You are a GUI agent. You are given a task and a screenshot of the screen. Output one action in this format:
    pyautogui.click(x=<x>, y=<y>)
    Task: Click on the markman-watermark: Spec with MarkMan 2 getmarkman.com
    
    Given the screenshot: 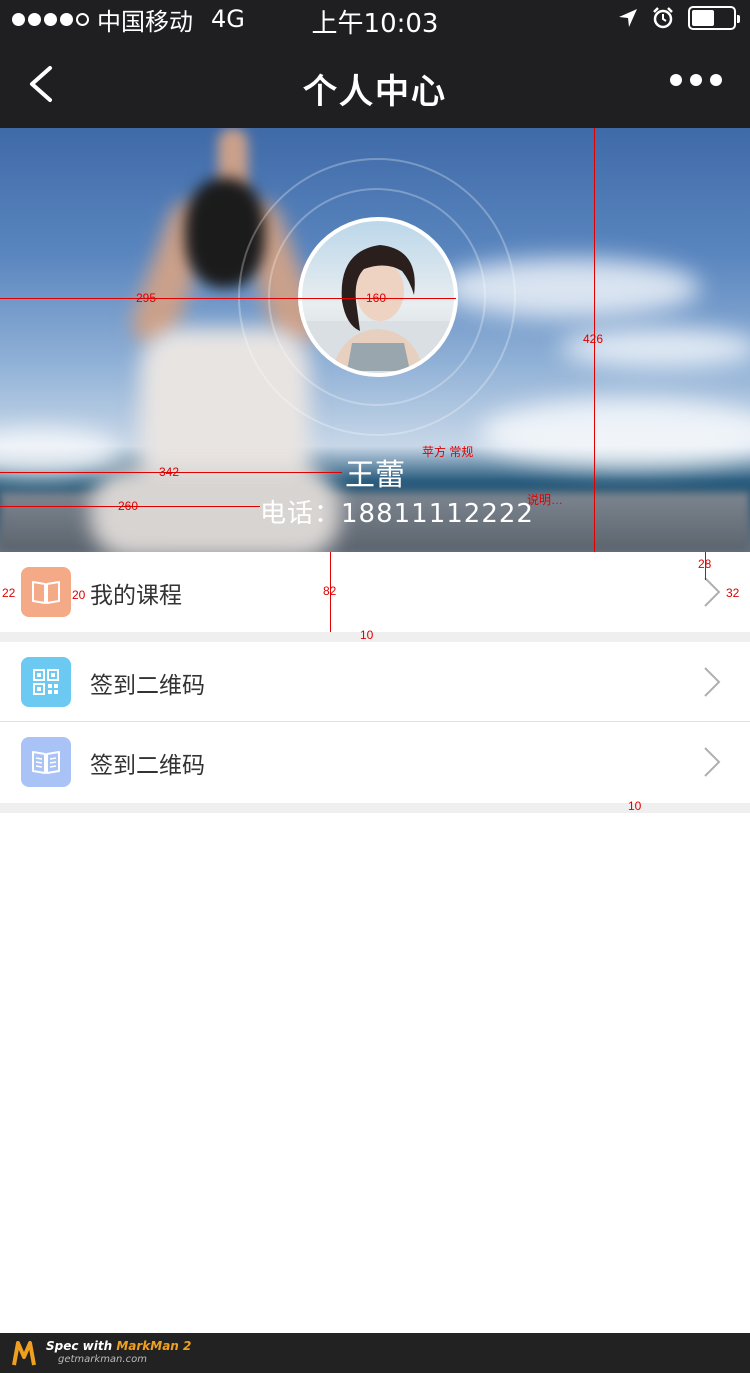 What is the action you would take?
    pyautogui.click(x=375, y=1353)
    